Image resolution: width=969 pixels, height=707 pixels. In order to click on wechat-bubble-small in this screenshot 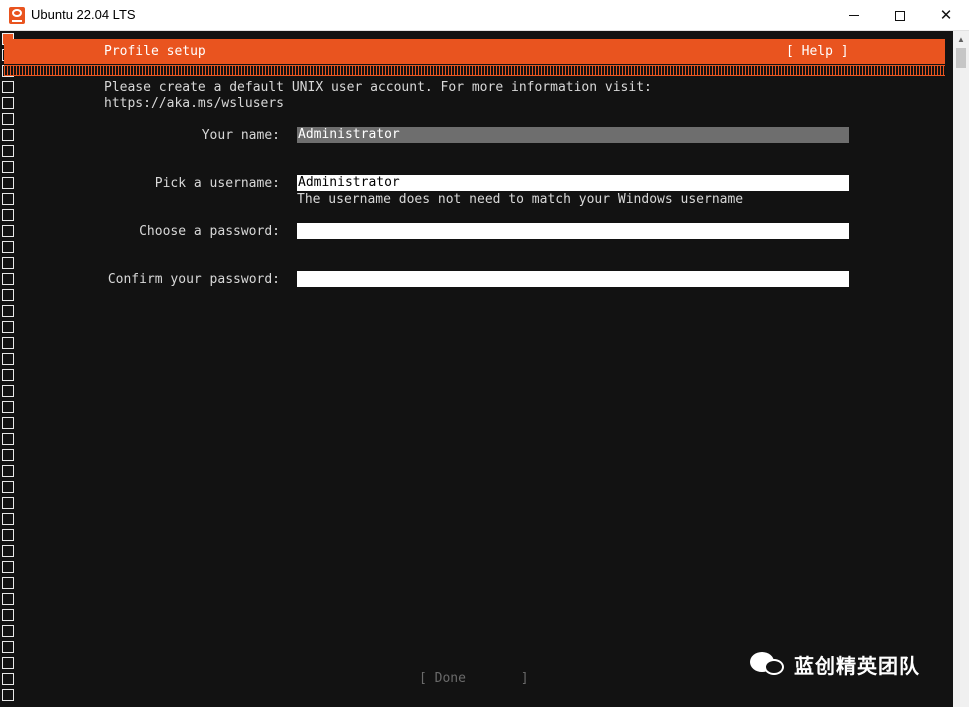, I will do `click(774, 667)`.